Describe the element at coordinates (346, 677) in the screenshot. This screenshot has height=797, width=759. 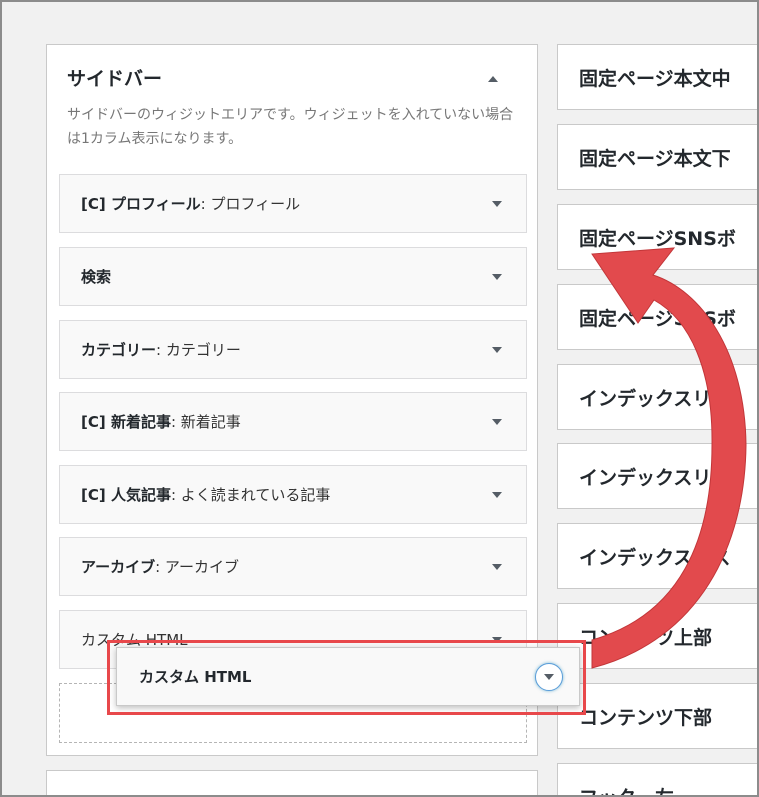
I see `drag-highlight-outline` at that location.